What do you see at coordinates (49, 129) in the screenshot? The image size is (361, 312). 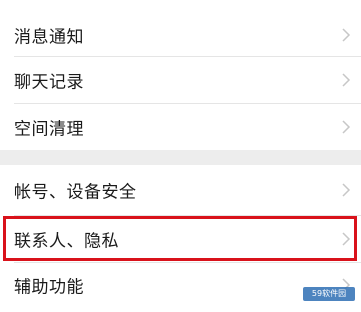 I see `settings-item-label: 空间清理` at bounding box center [49, 129].